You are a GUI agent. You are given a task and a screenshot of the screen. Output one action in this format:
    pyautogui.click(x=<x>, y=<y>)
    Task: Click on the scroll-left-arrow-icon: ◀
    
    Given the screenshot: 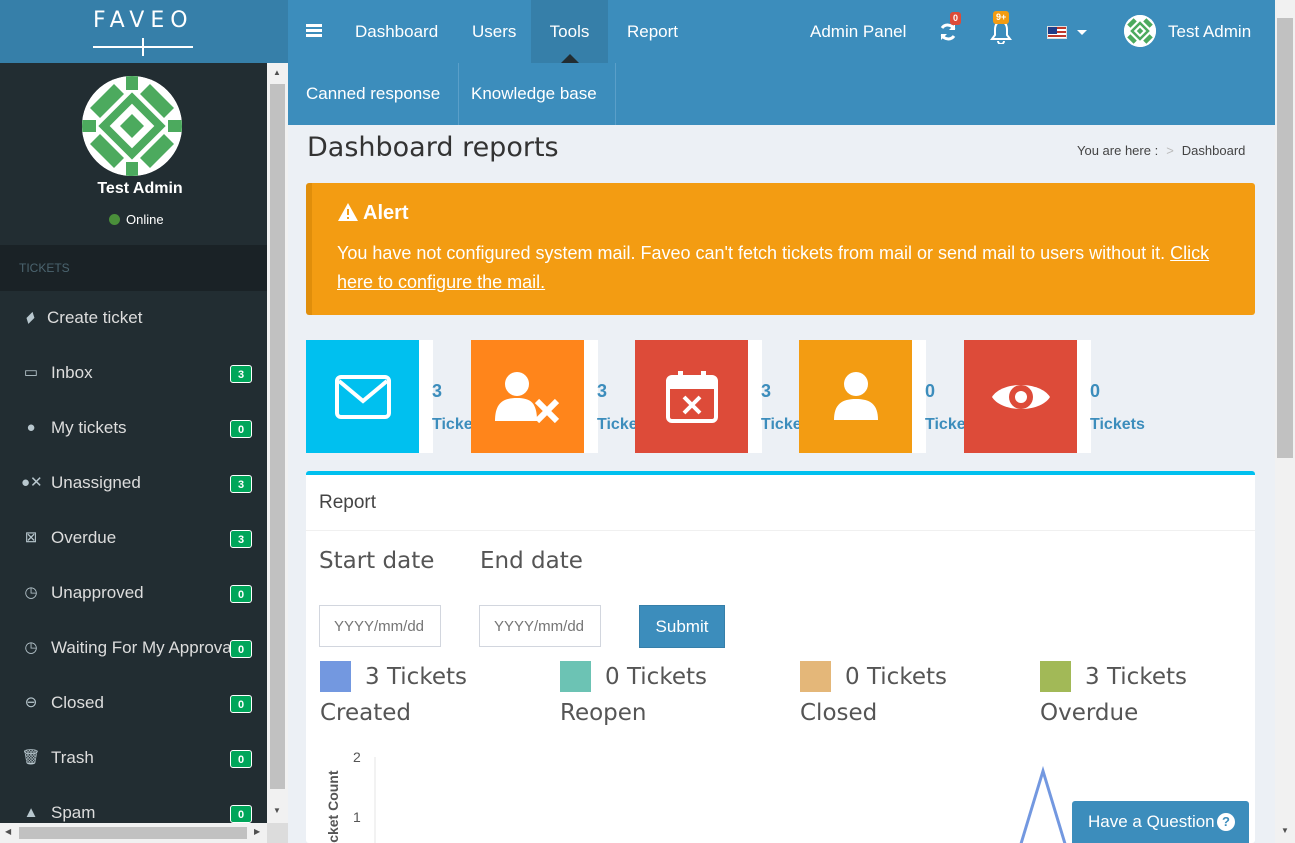 What is the action you would take?
    pyautogui.click(x=8, y=831)
    